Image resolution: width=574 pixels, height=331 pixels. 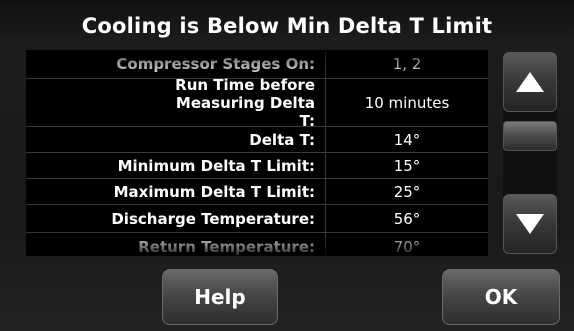 I want to click on scroll-down-button, so click(x=530, y=224).